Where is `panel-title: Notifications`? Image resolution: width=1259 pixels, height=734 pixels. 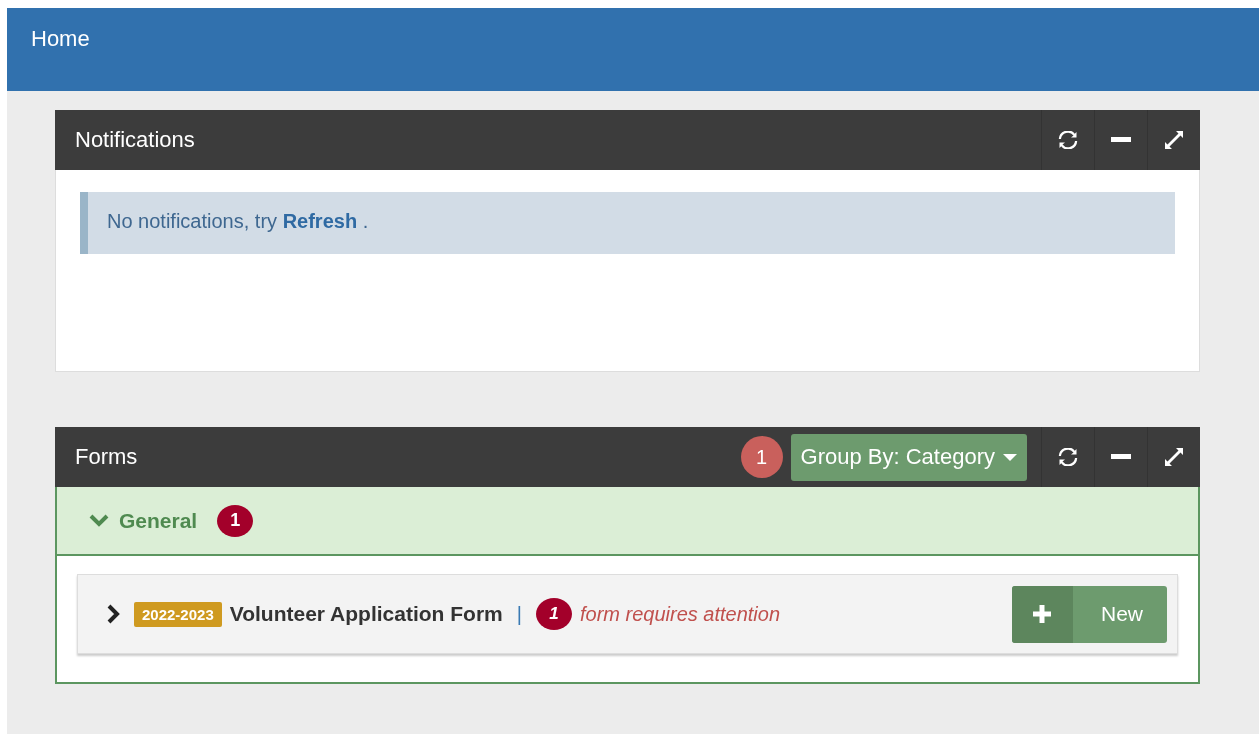 panel-title: Notifications is located at coordinates (135, 140).